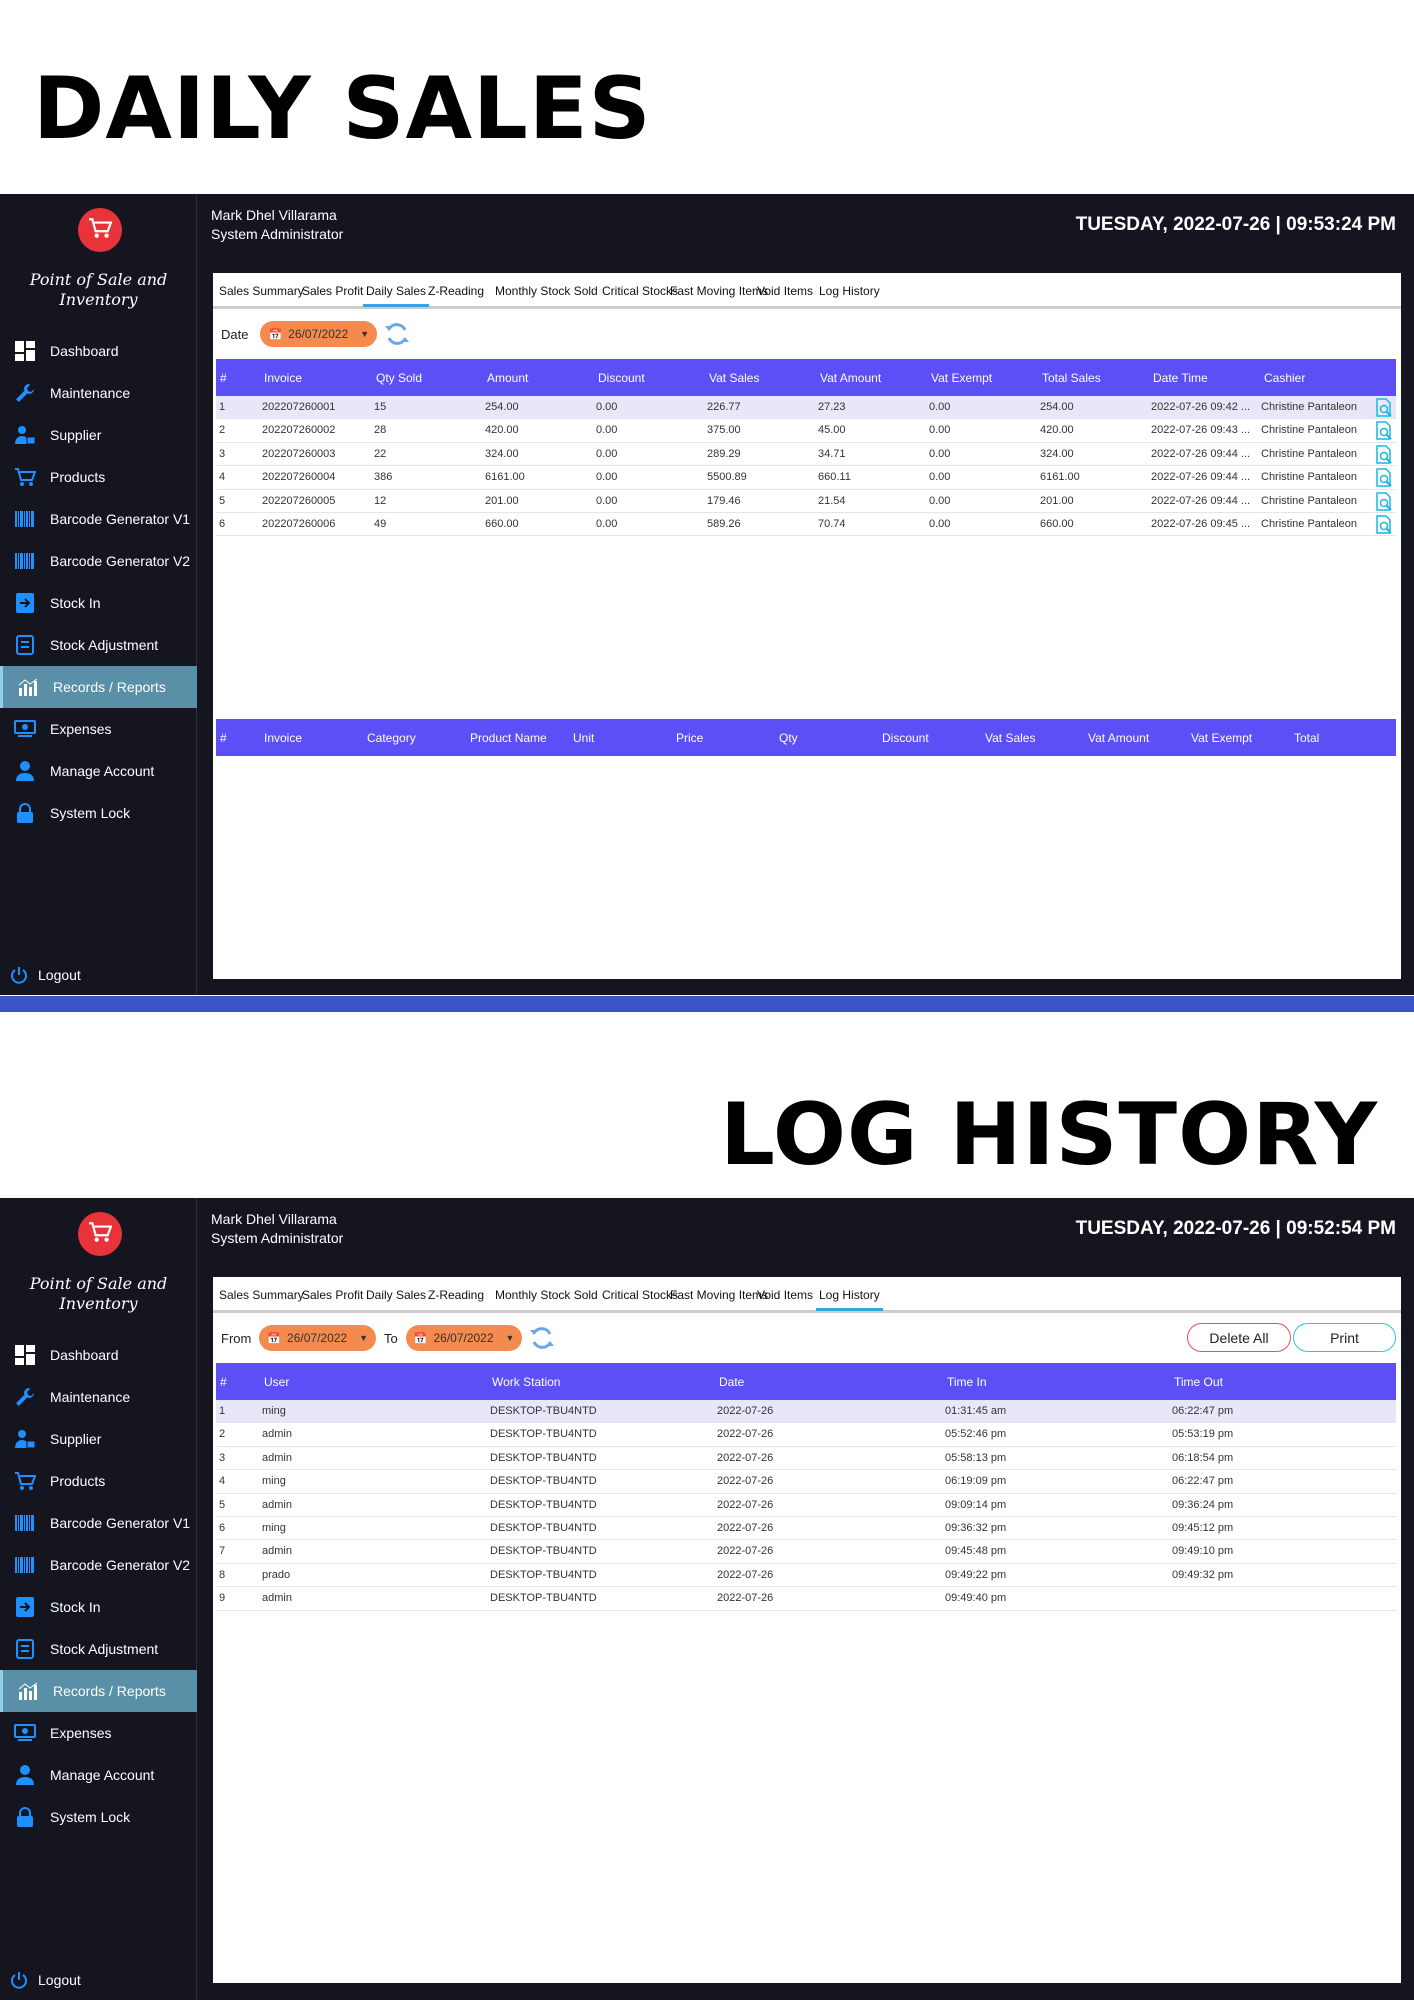  Describe the element at coordinates (464, 1338) in the screenshot. I see `to-date-picker: 📅 26/07/2022 ▼` at that location.